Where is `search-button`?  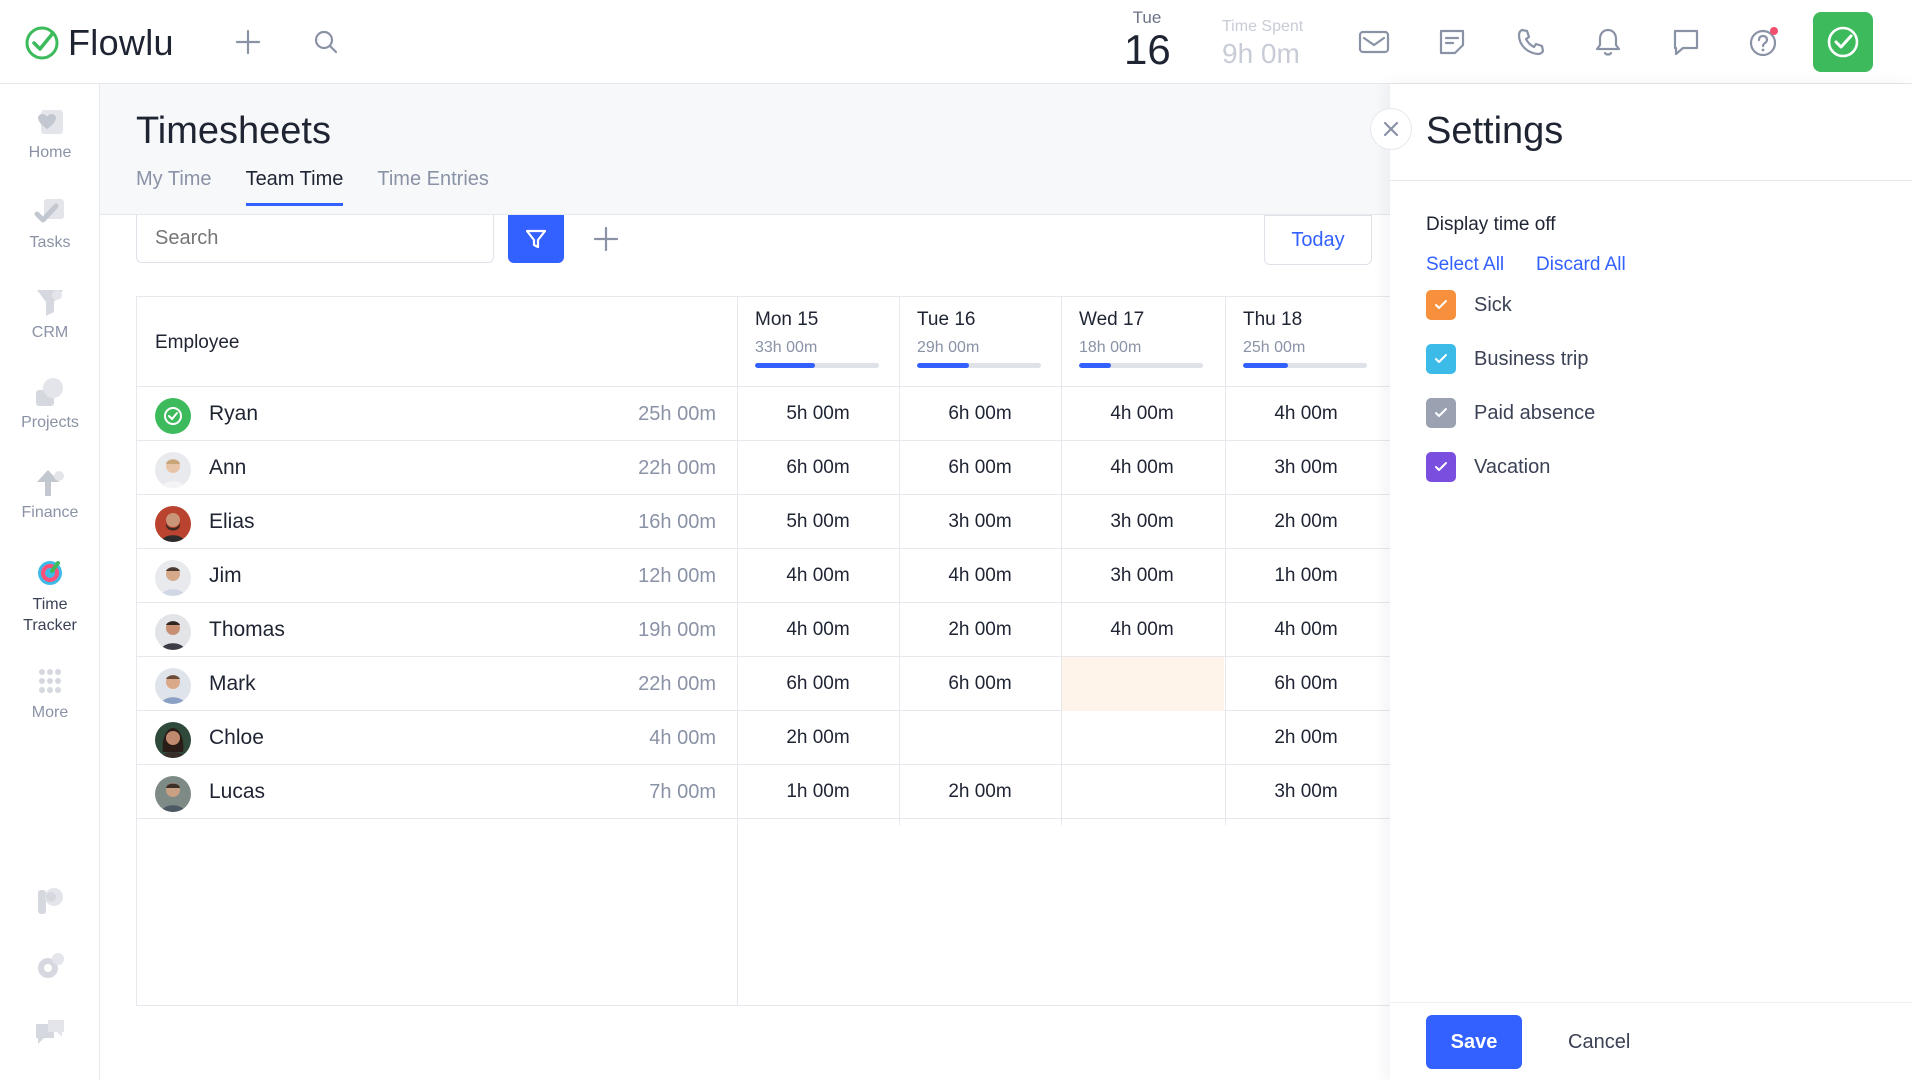 search-button is located at coordinates (326, 42).